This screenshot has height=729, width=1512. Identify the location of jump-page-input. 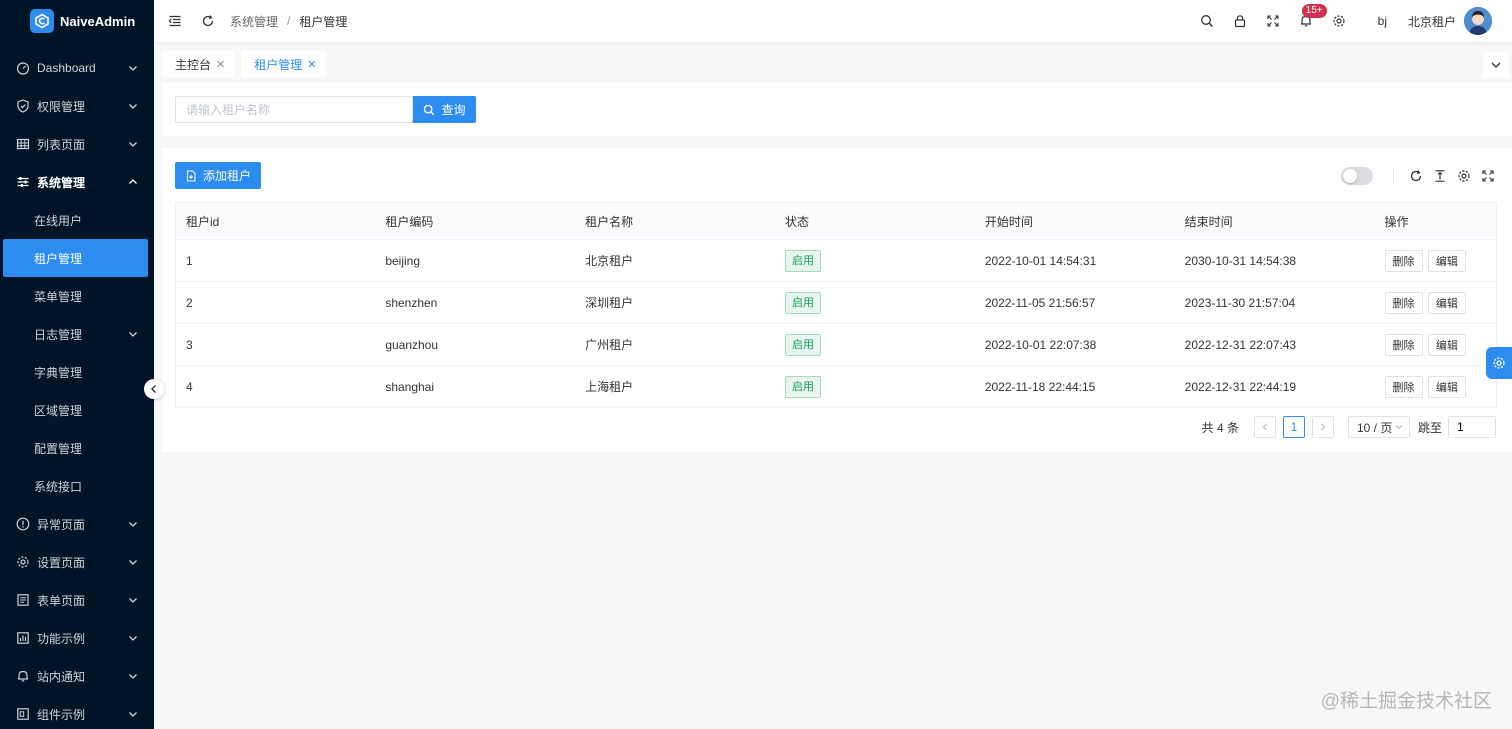
(1472, 427).